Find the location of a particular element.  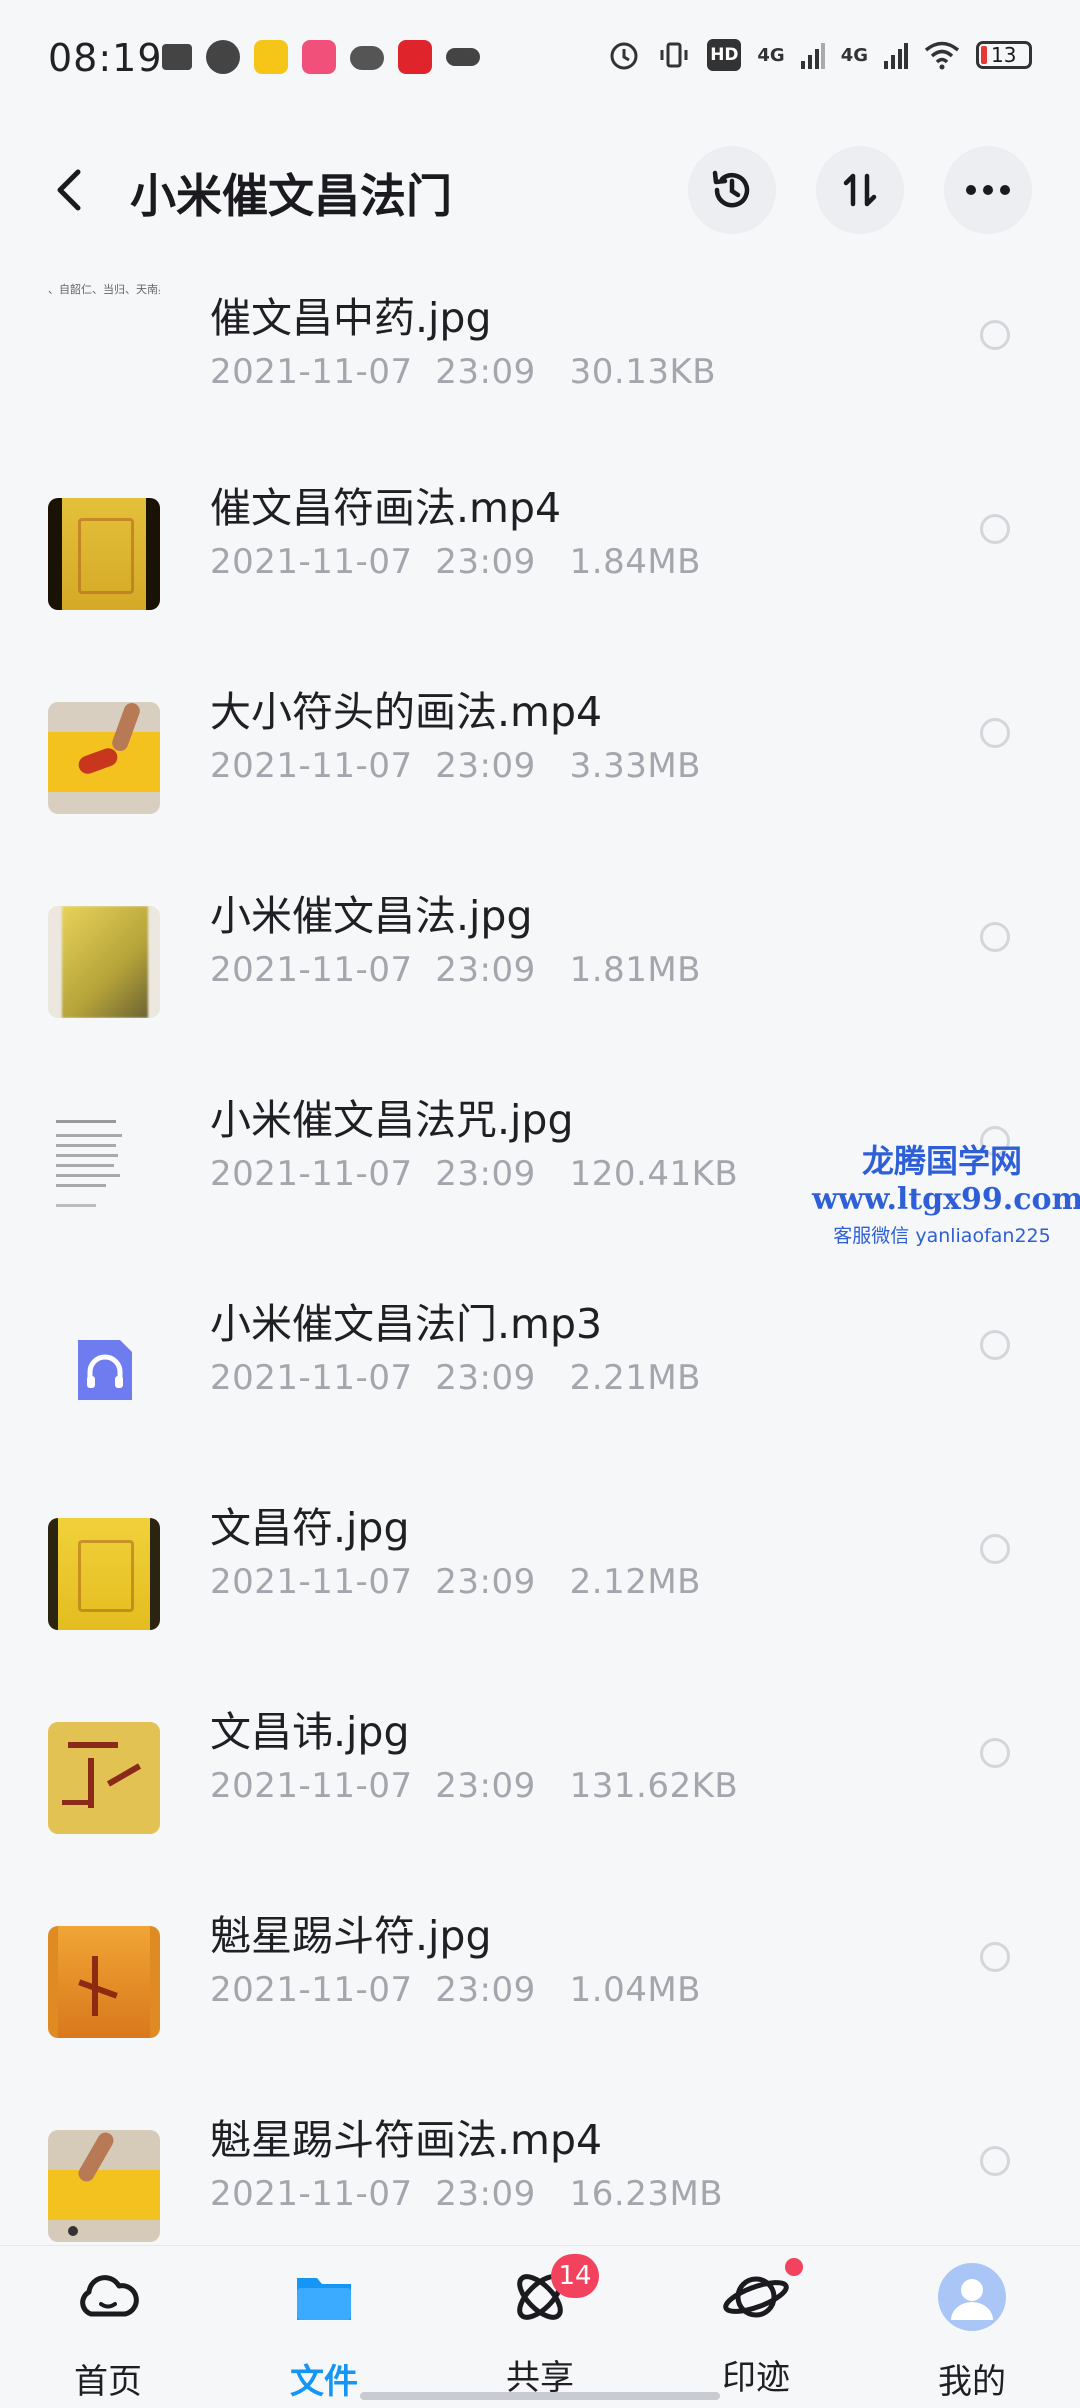

file-name: 催文昌中药.jpg is located at coordinates (351, 318).